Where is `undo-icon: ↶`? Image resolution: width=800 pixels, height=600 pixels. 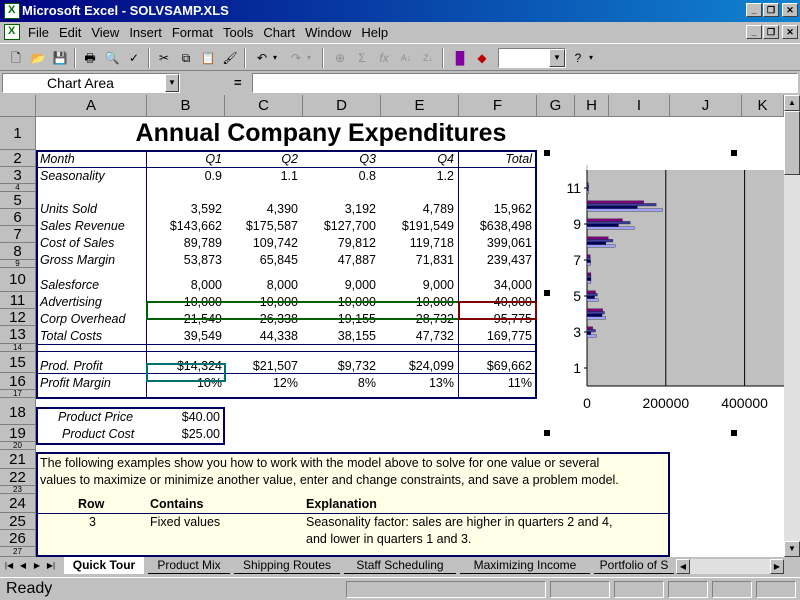
undo-icon: ↶ is located at coordinates (262, 58).